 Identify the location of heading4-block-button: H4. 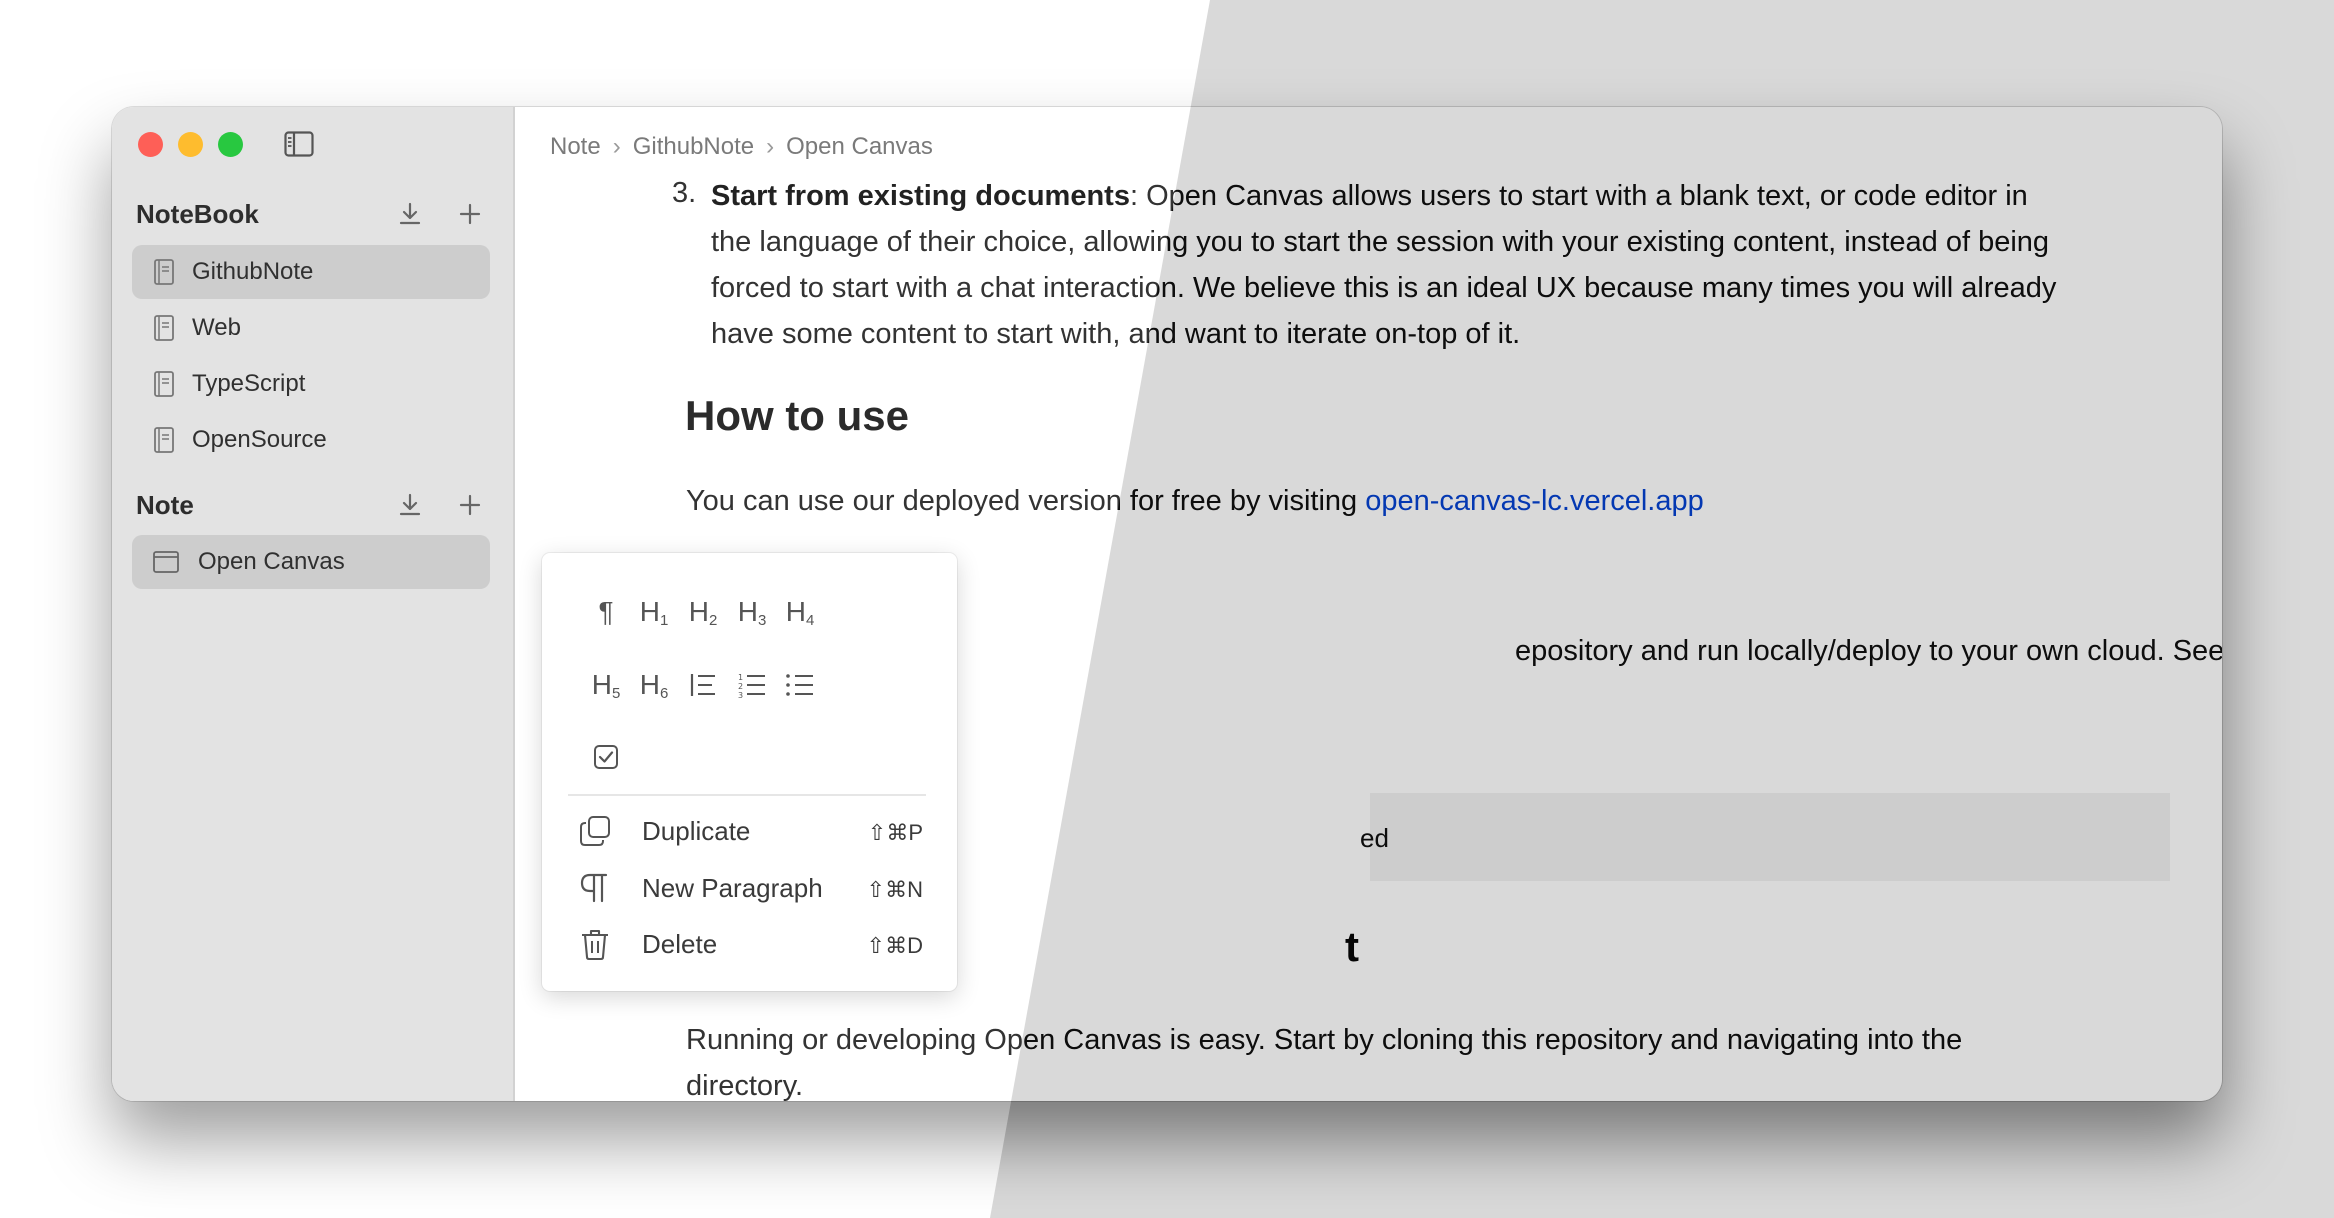
(800, 612).